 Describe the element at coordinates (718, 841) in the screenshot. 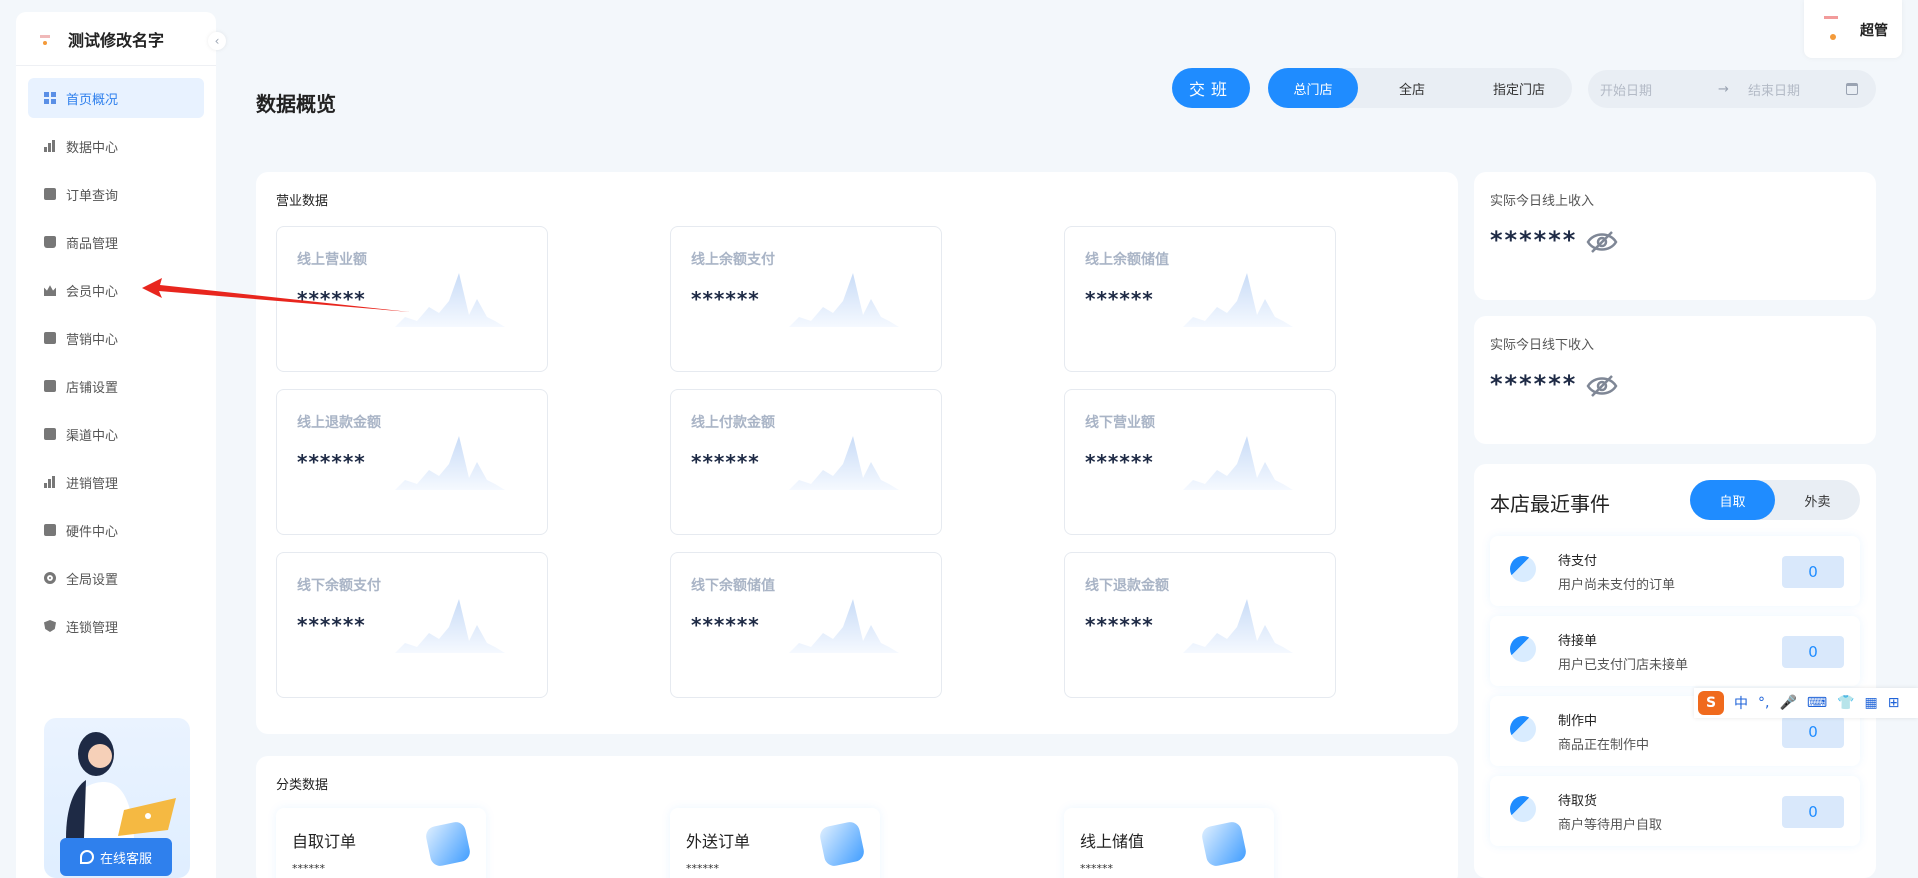

I see `category-label: 外送订单` at that location.